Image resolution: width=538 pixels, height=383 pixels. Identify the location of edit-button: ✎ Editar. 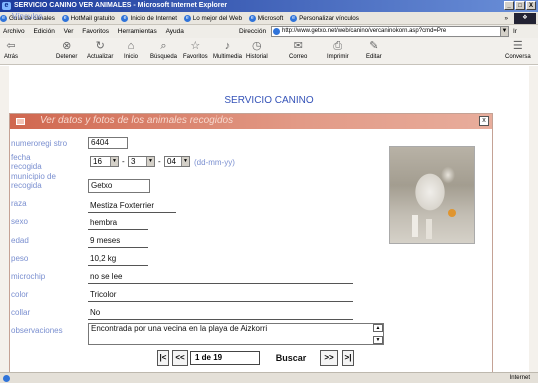
(374, 50).